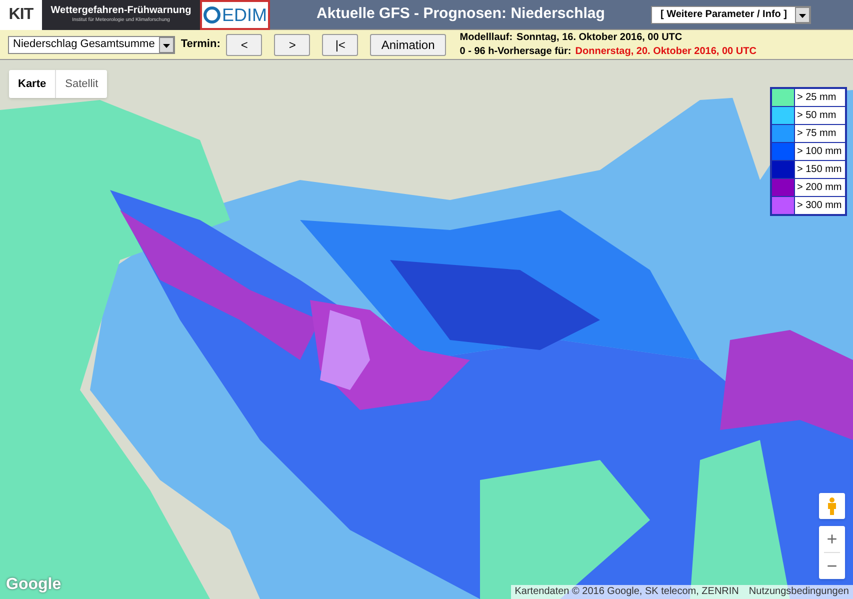  Describe the element at coordinates (200, 44) in the screenshot. I see `termin-label: Termin:` at that location.